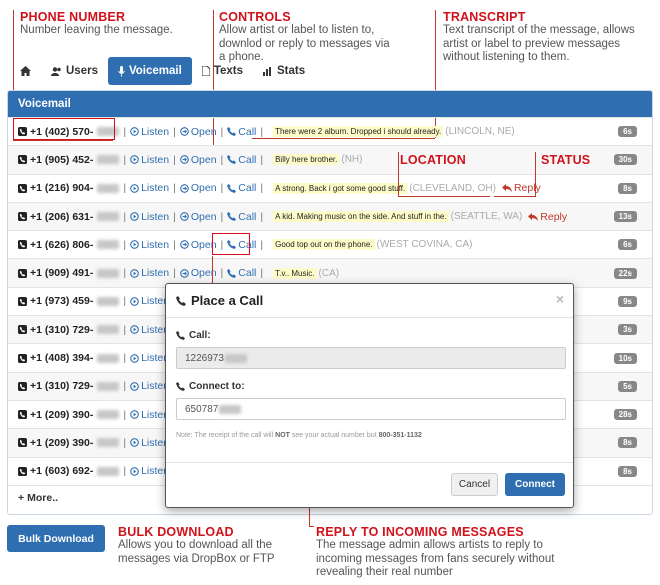  What do you see at coordinates (533, 216) in the screenshot?
I see `reply-icon` at bounding box center [533, 216].